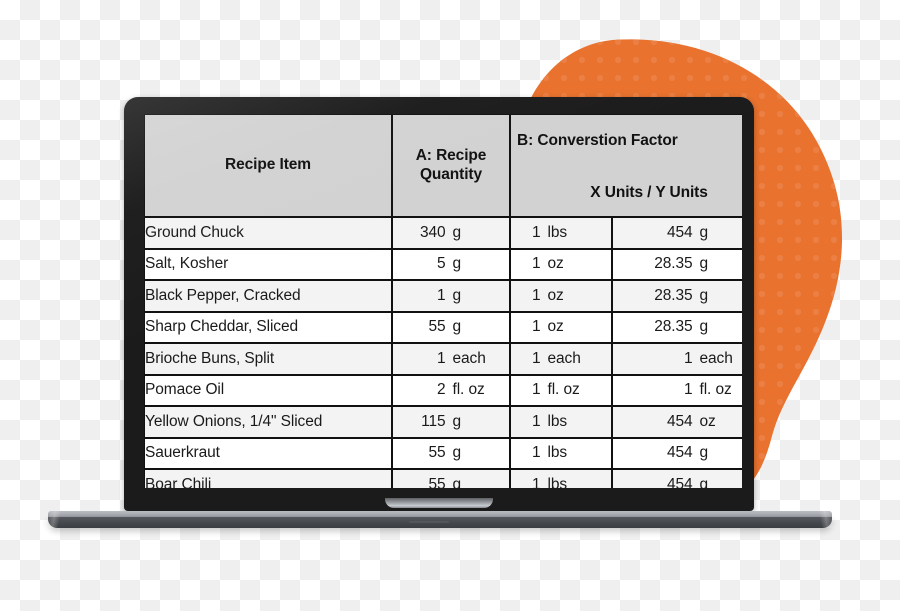 This screenshot has width=900, height=611. I want to click on column-header-recipe-item-label: Recipe Item, so click(268, 165).